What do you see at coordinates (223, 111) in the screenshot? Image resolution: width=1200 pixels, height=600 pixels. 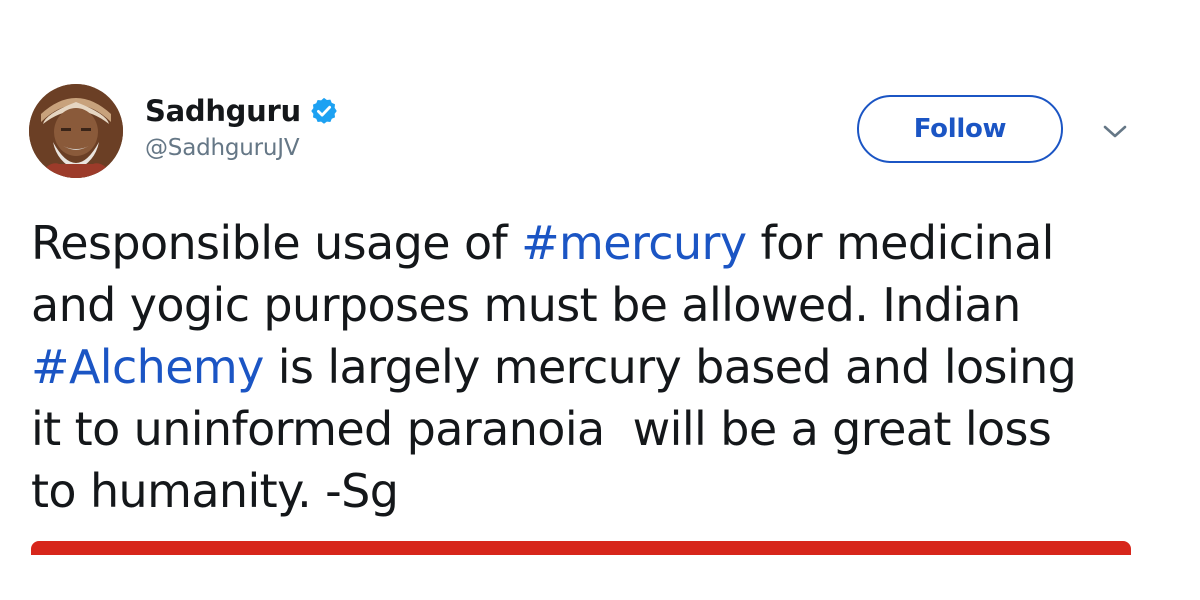 I see `author-display-name: Sadhguru` at bounding box center [223, 111].